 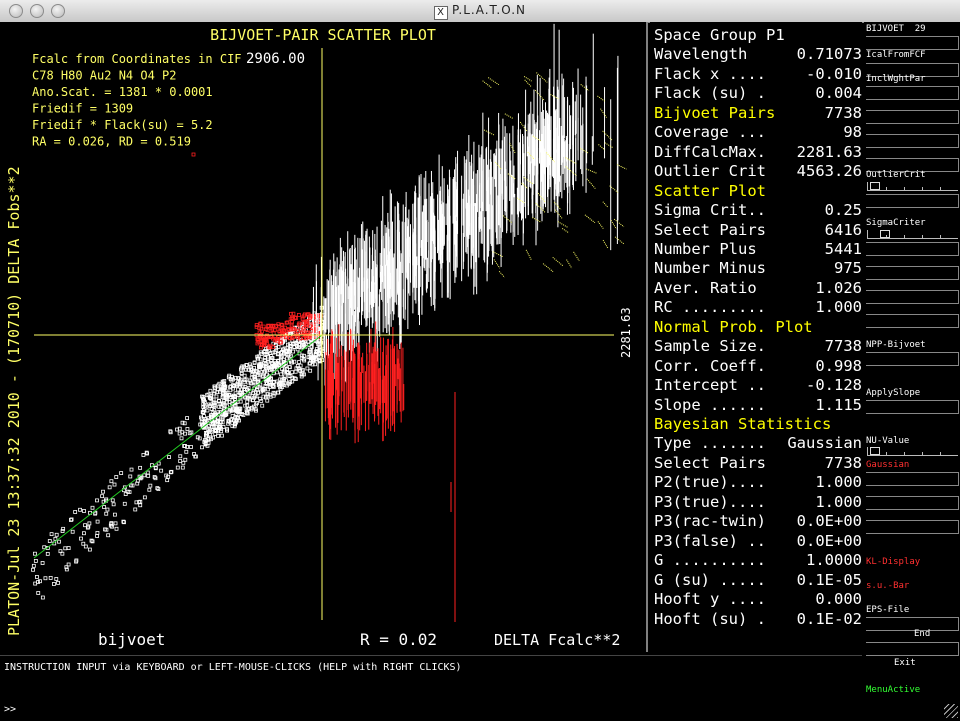 I want to click on info-row: Intercept .. -0.128, so click(x=758, y=385).